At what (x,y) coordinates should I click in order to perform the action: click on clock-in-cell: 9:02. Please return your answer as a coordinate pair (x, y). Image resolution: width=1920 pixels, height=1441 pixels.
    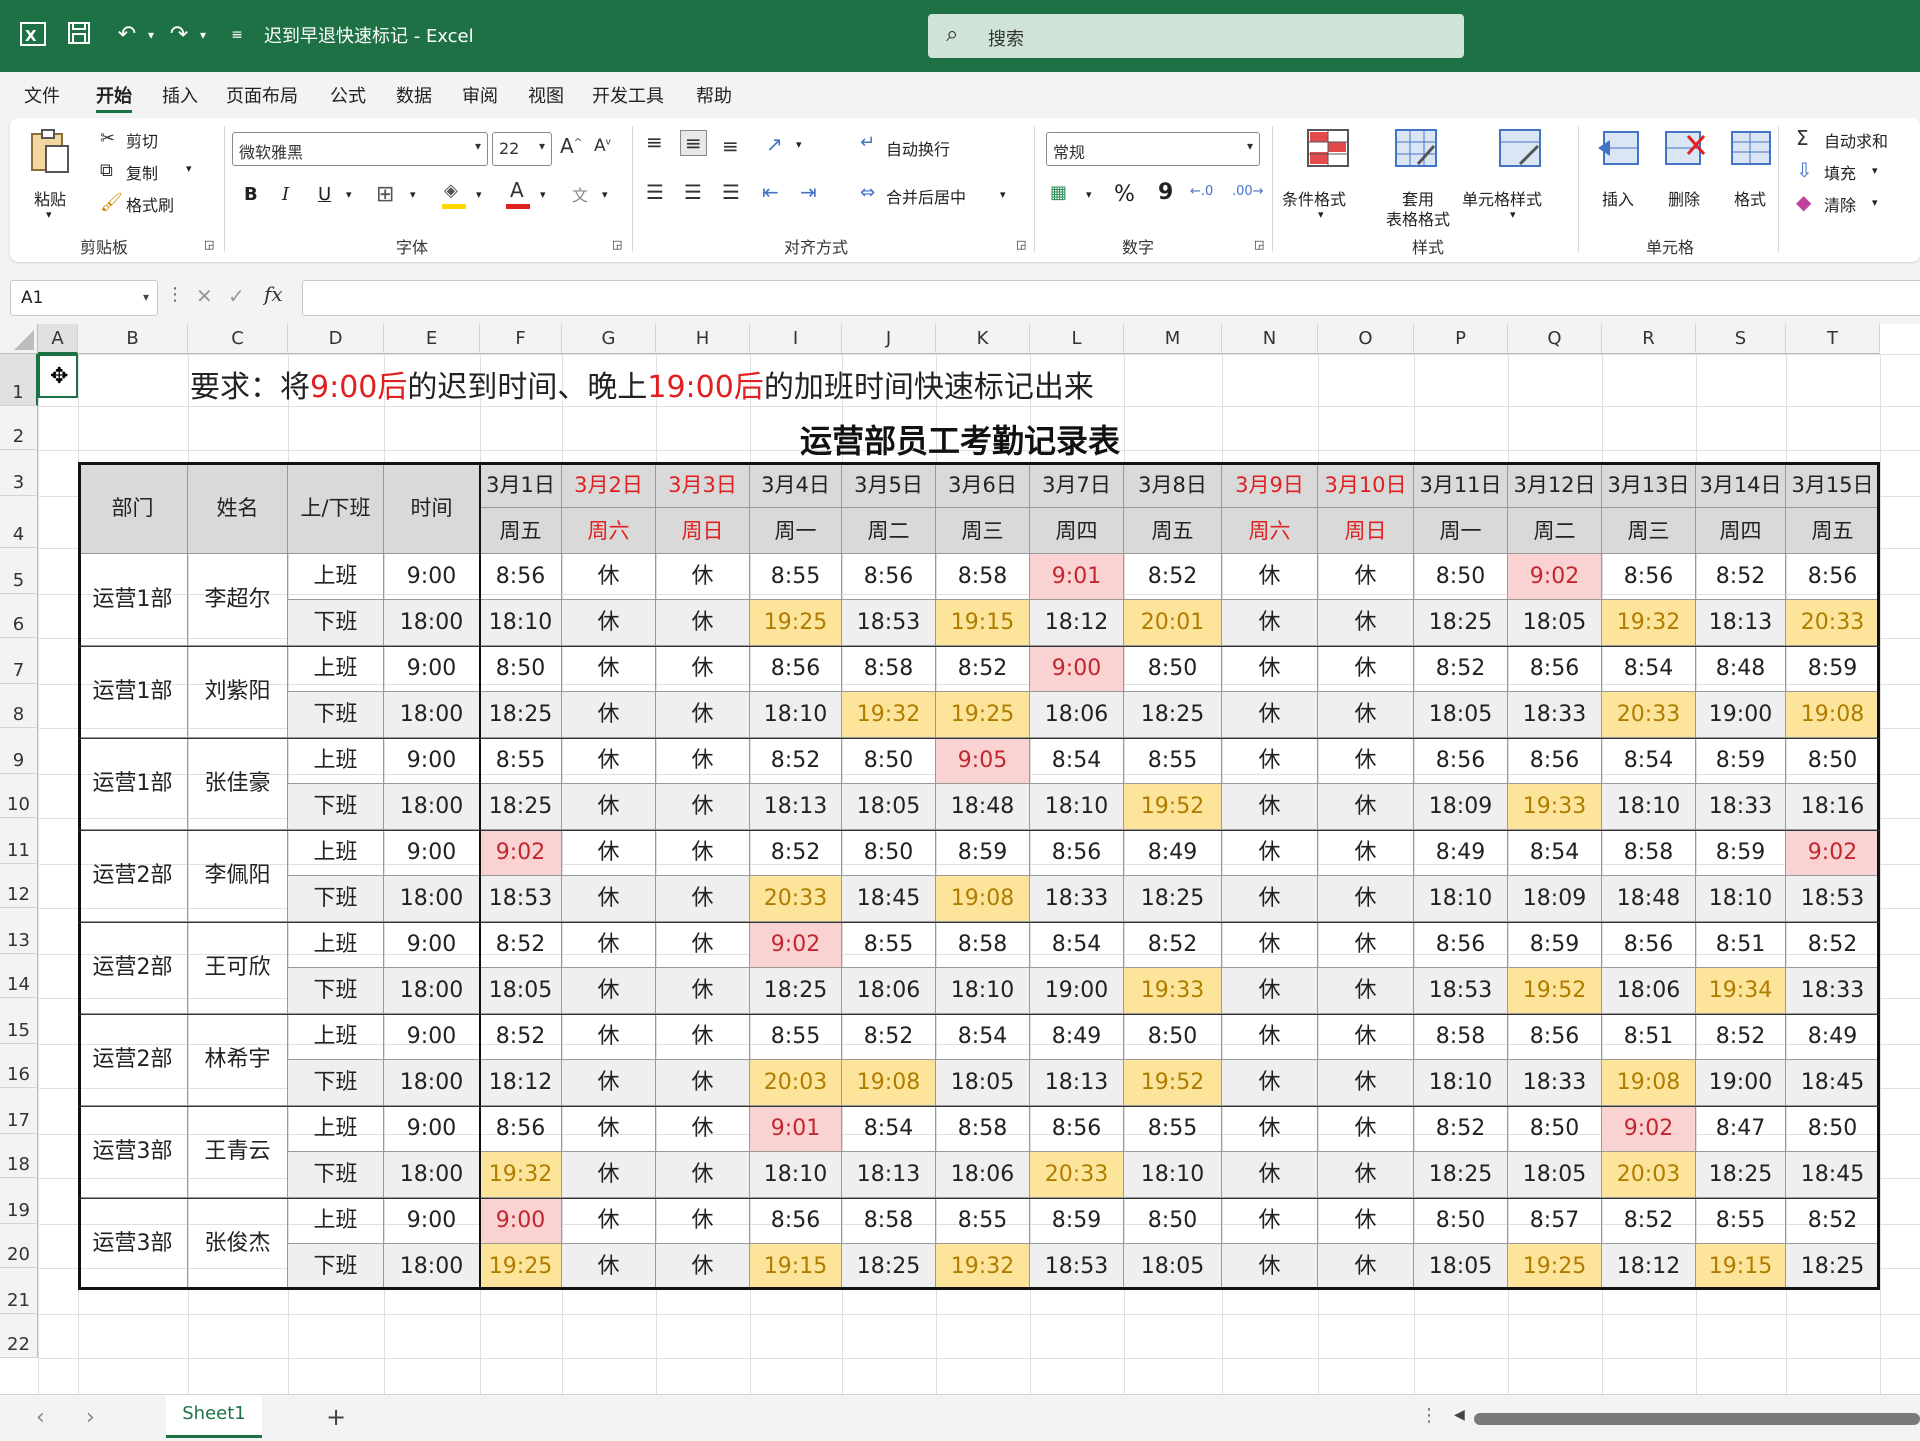
    Looking at the image, I should click on (1649, 1129).